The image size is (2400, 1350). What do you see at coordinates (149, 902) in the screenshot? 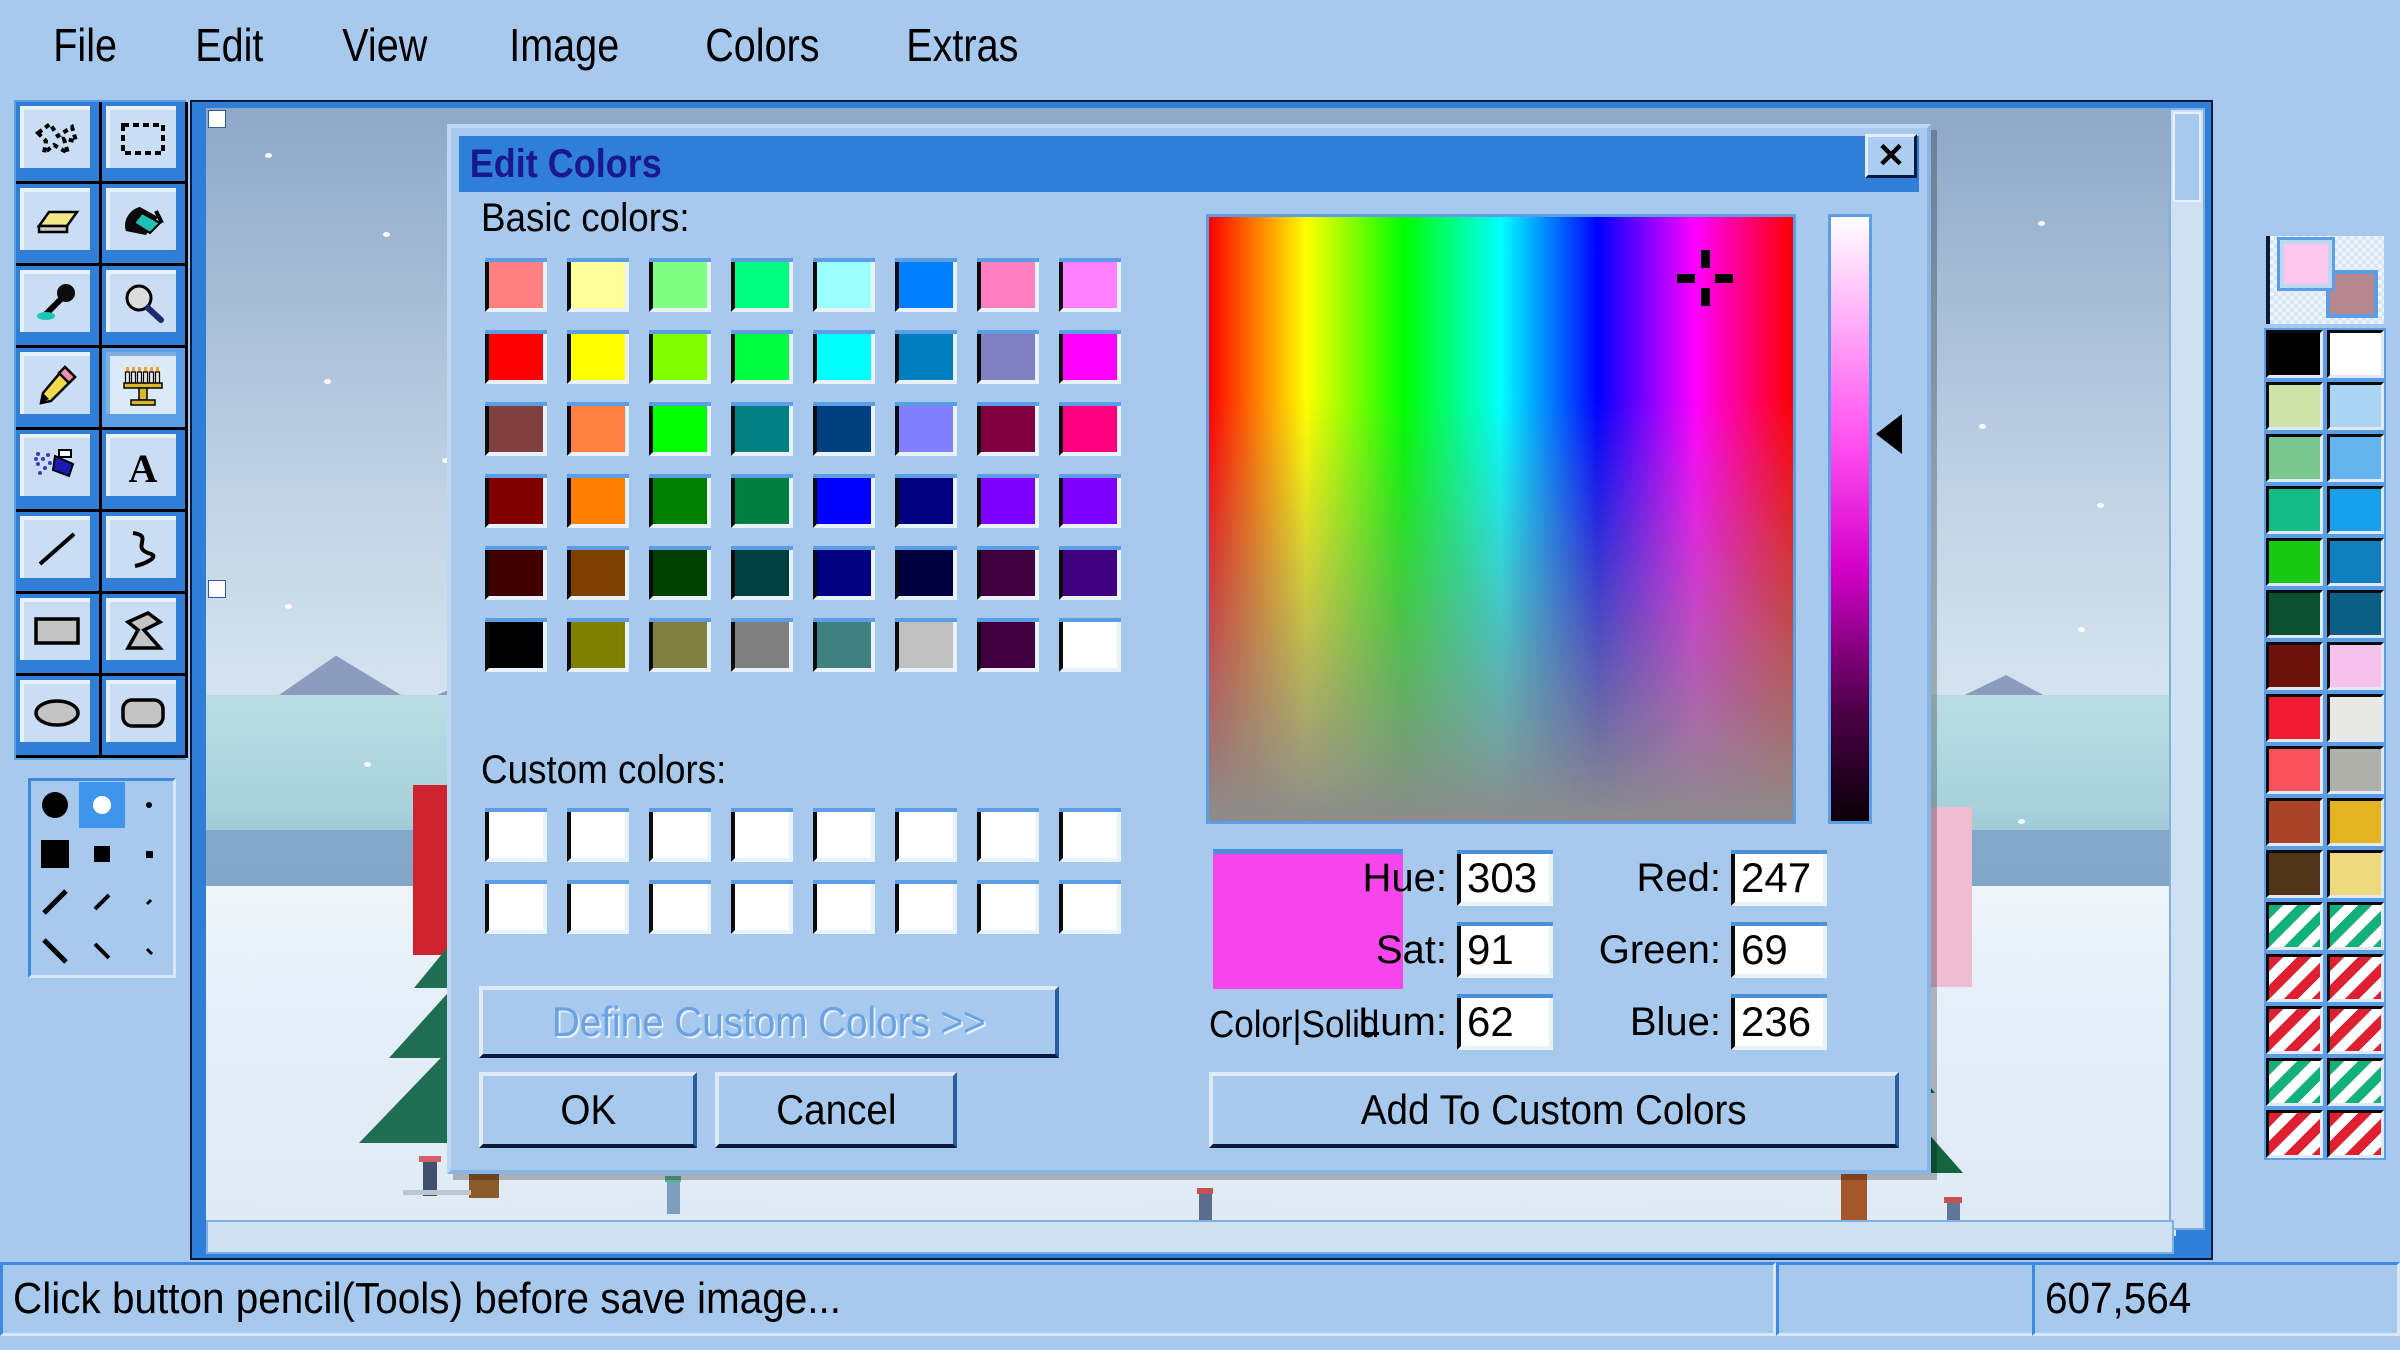
I see `brush-option-diag-line-small` at bounding box center [149, 902].